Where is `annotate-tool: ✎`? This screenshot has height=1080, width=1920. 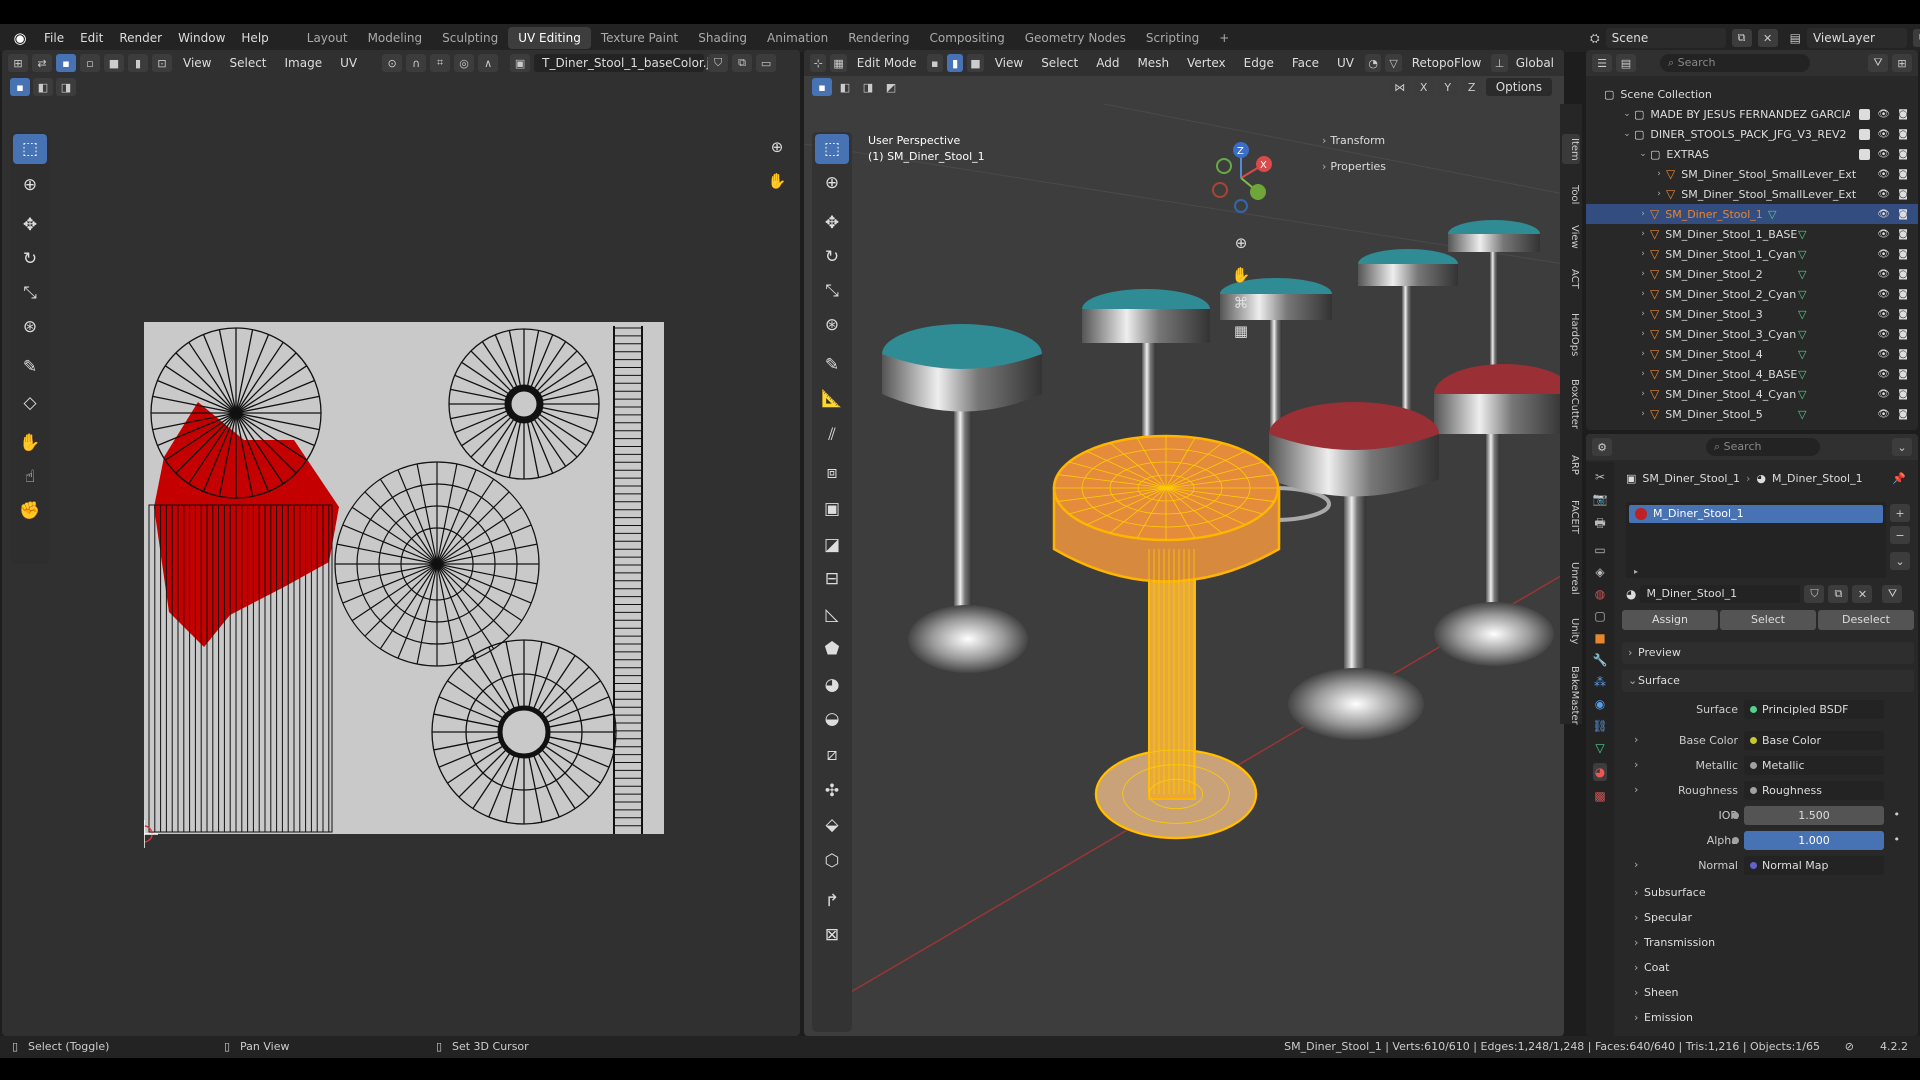
annotate-tool: ✎ is located at coordinates (832, 365).